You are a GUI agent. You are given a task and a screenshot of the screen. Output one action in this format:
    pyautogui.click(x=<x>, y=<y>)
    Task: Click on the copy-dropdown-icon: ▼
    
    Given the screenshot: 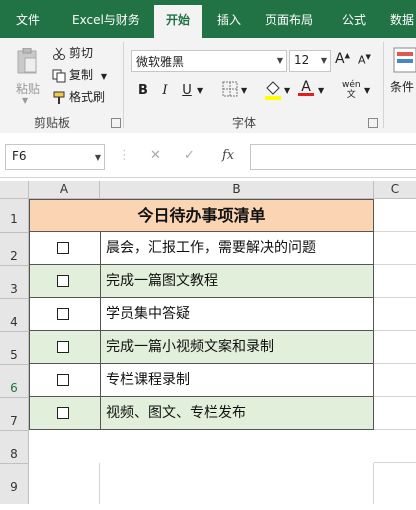 What is the action you would take?
    pyautogui.click(x=104, y=76)
    